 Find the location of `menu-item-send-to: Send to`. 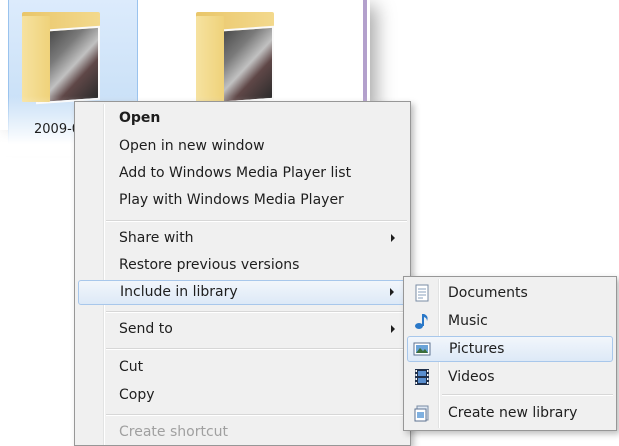

menu-item-send-to: Send to is located at coordinates (242, 329).